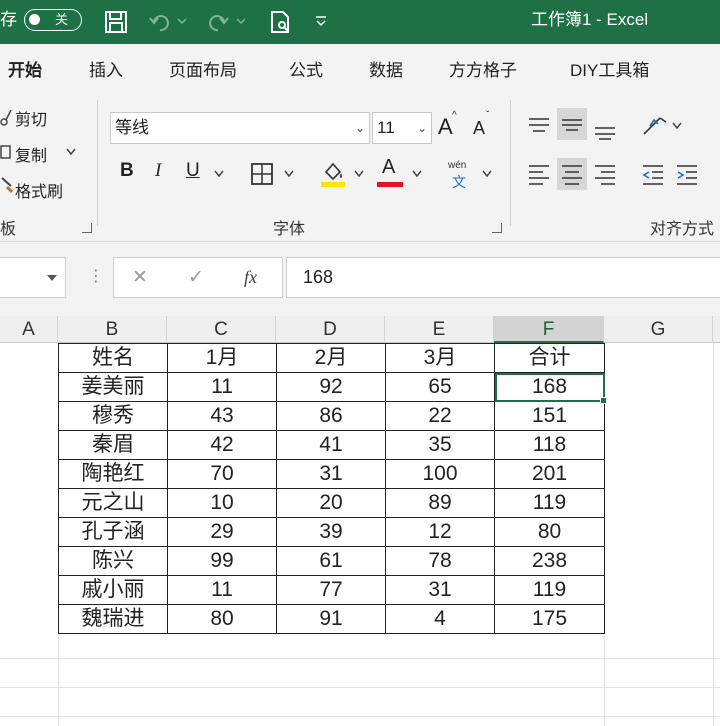 Image resolution: width=720 pixels, height=726 pixels. What do you see at coordinates (497, 228) in the screenshot?
I see `font-launcher-icon` at bounding box center [497, 228].